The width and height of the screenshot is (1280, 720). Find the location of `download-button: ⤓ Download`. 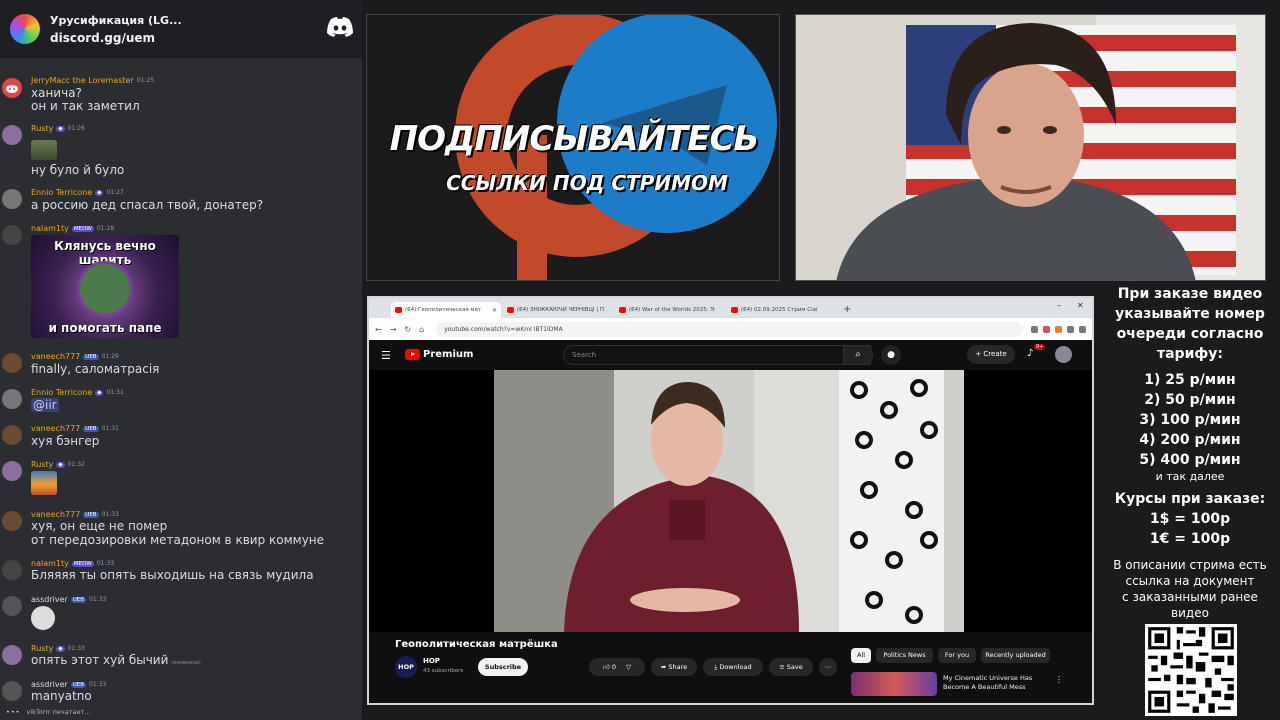

download-button: ⤓ Download is located at coordinates (733, 667).